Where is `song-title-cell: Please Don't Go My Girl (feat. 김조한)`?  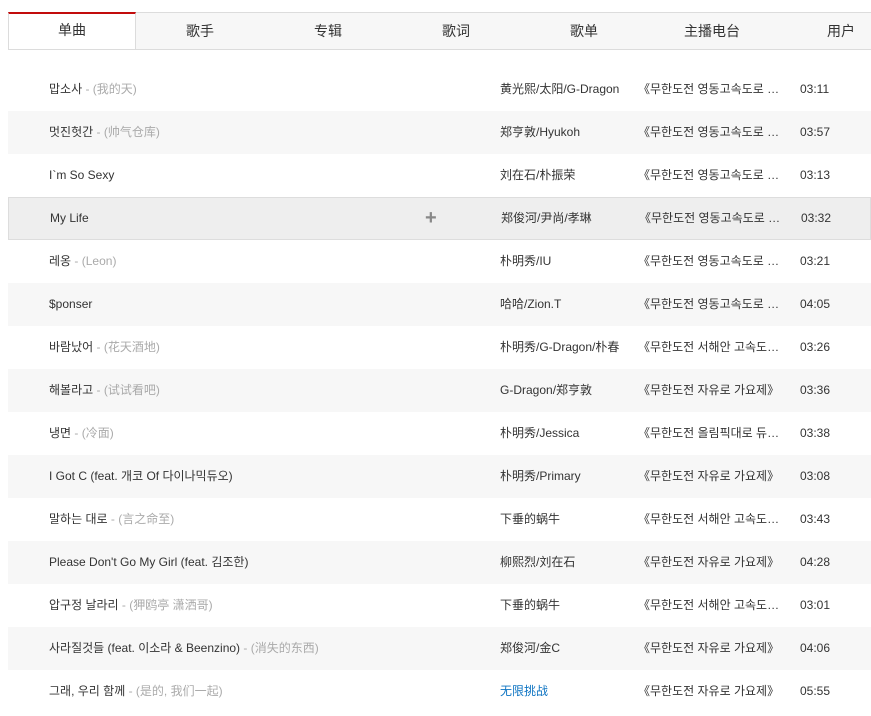
song-title-cell: Please Don't Go My Girl (feat. 김조한) is located at coordinates (244, 562).